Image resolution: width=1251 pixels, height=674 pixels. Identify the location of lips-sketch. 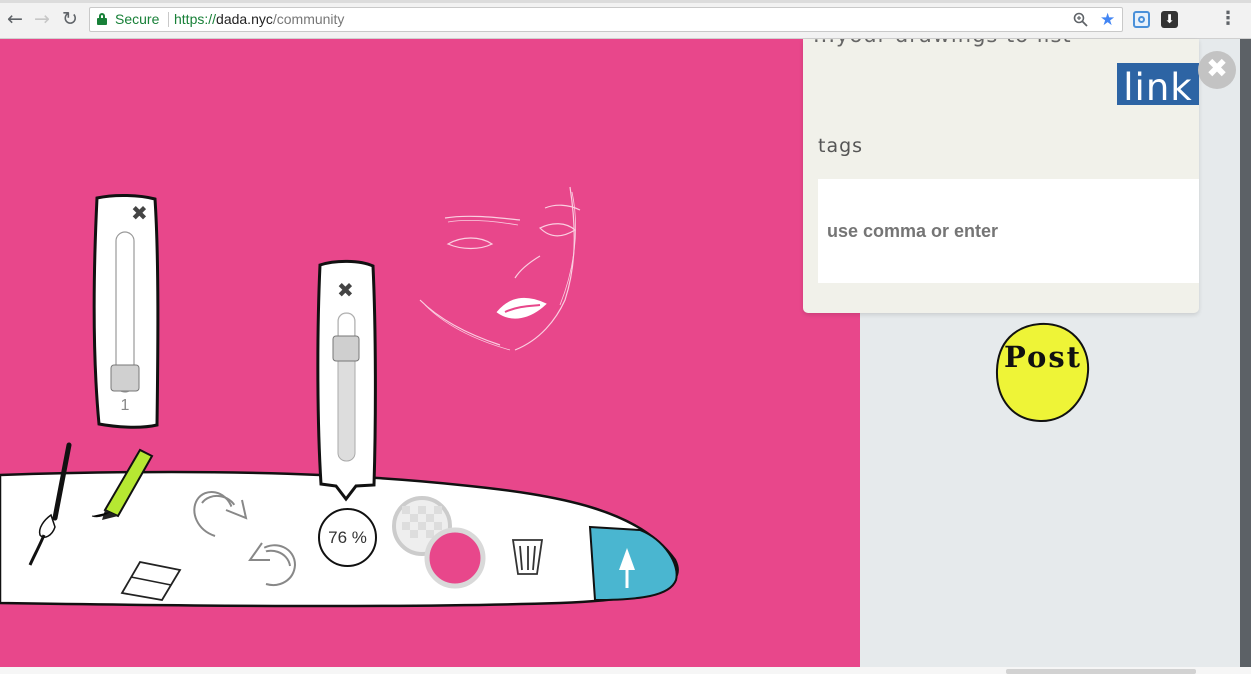
(521, 308).